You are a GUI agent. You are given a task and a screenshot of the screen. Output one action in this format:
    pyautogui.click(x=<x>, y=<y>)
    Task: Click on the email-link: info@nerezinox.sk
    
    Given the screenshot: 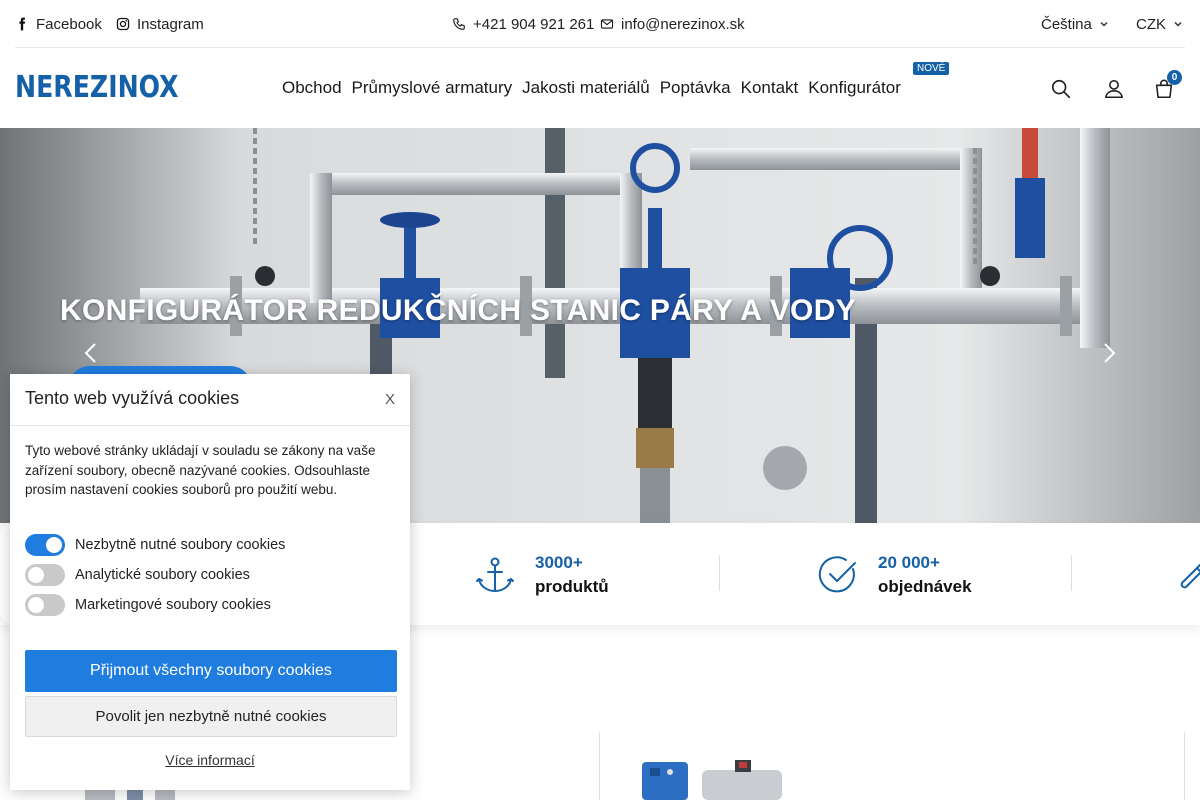 What is the action you would take?
    pyautogui.click(x=672, y=24)
    